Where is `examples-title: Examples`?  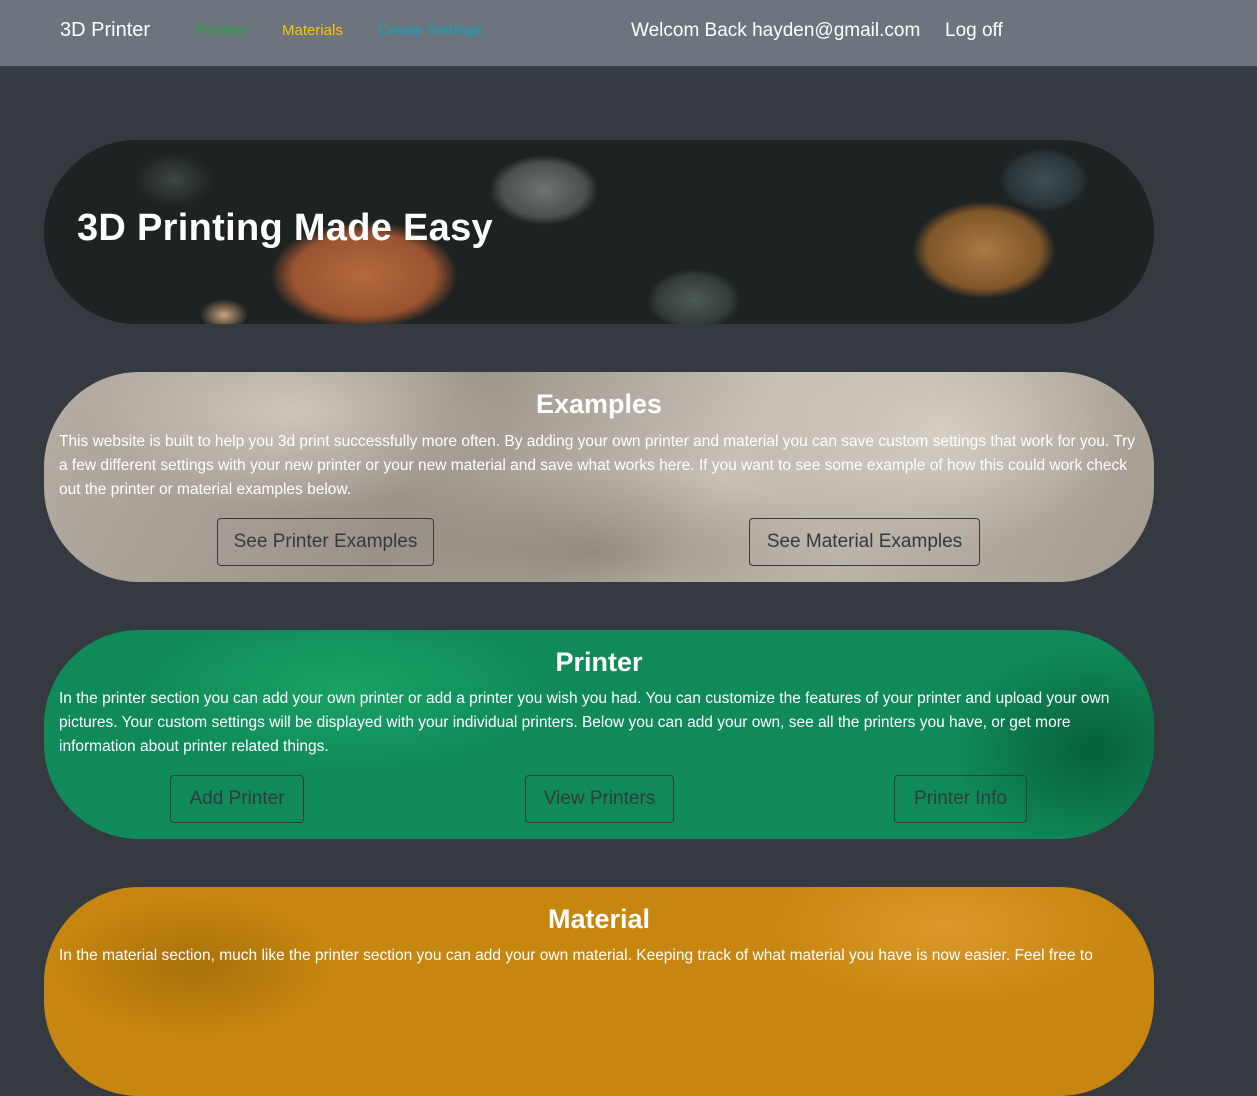 examples-title: Examples is located at coordinates (599, 404).